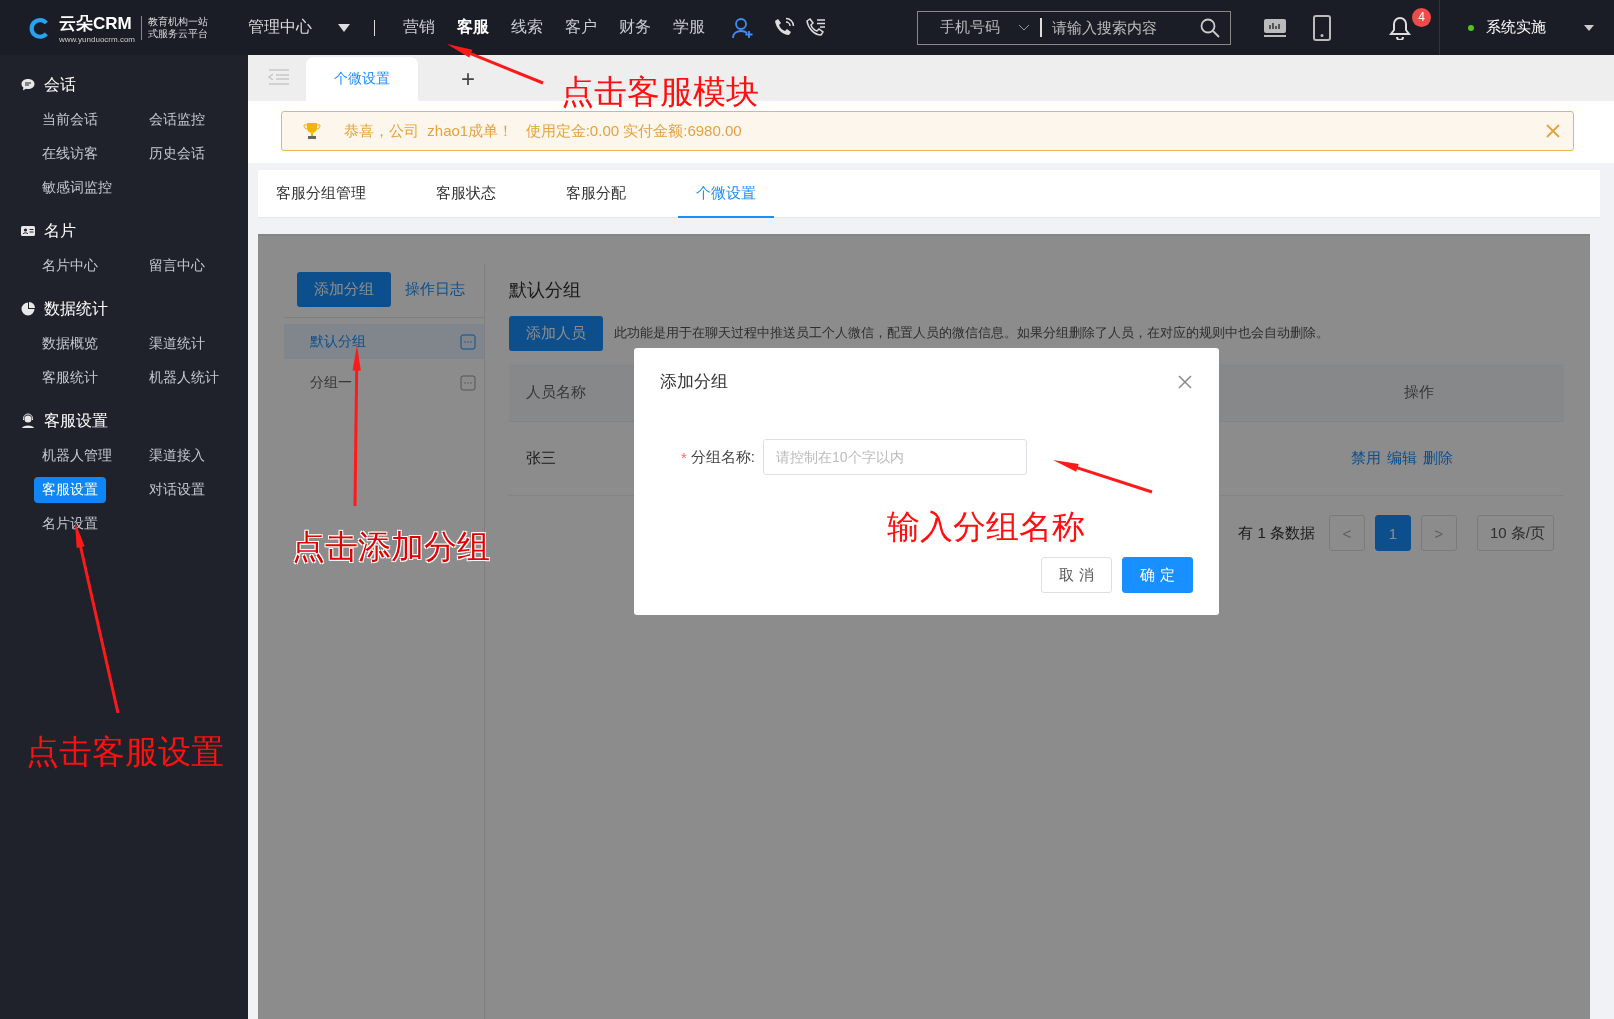 This screenshot has width=1614, height=1019. Describe the element at coordinates (541, 458) in the screenshot. I see `table-cell: 张三` at that location.